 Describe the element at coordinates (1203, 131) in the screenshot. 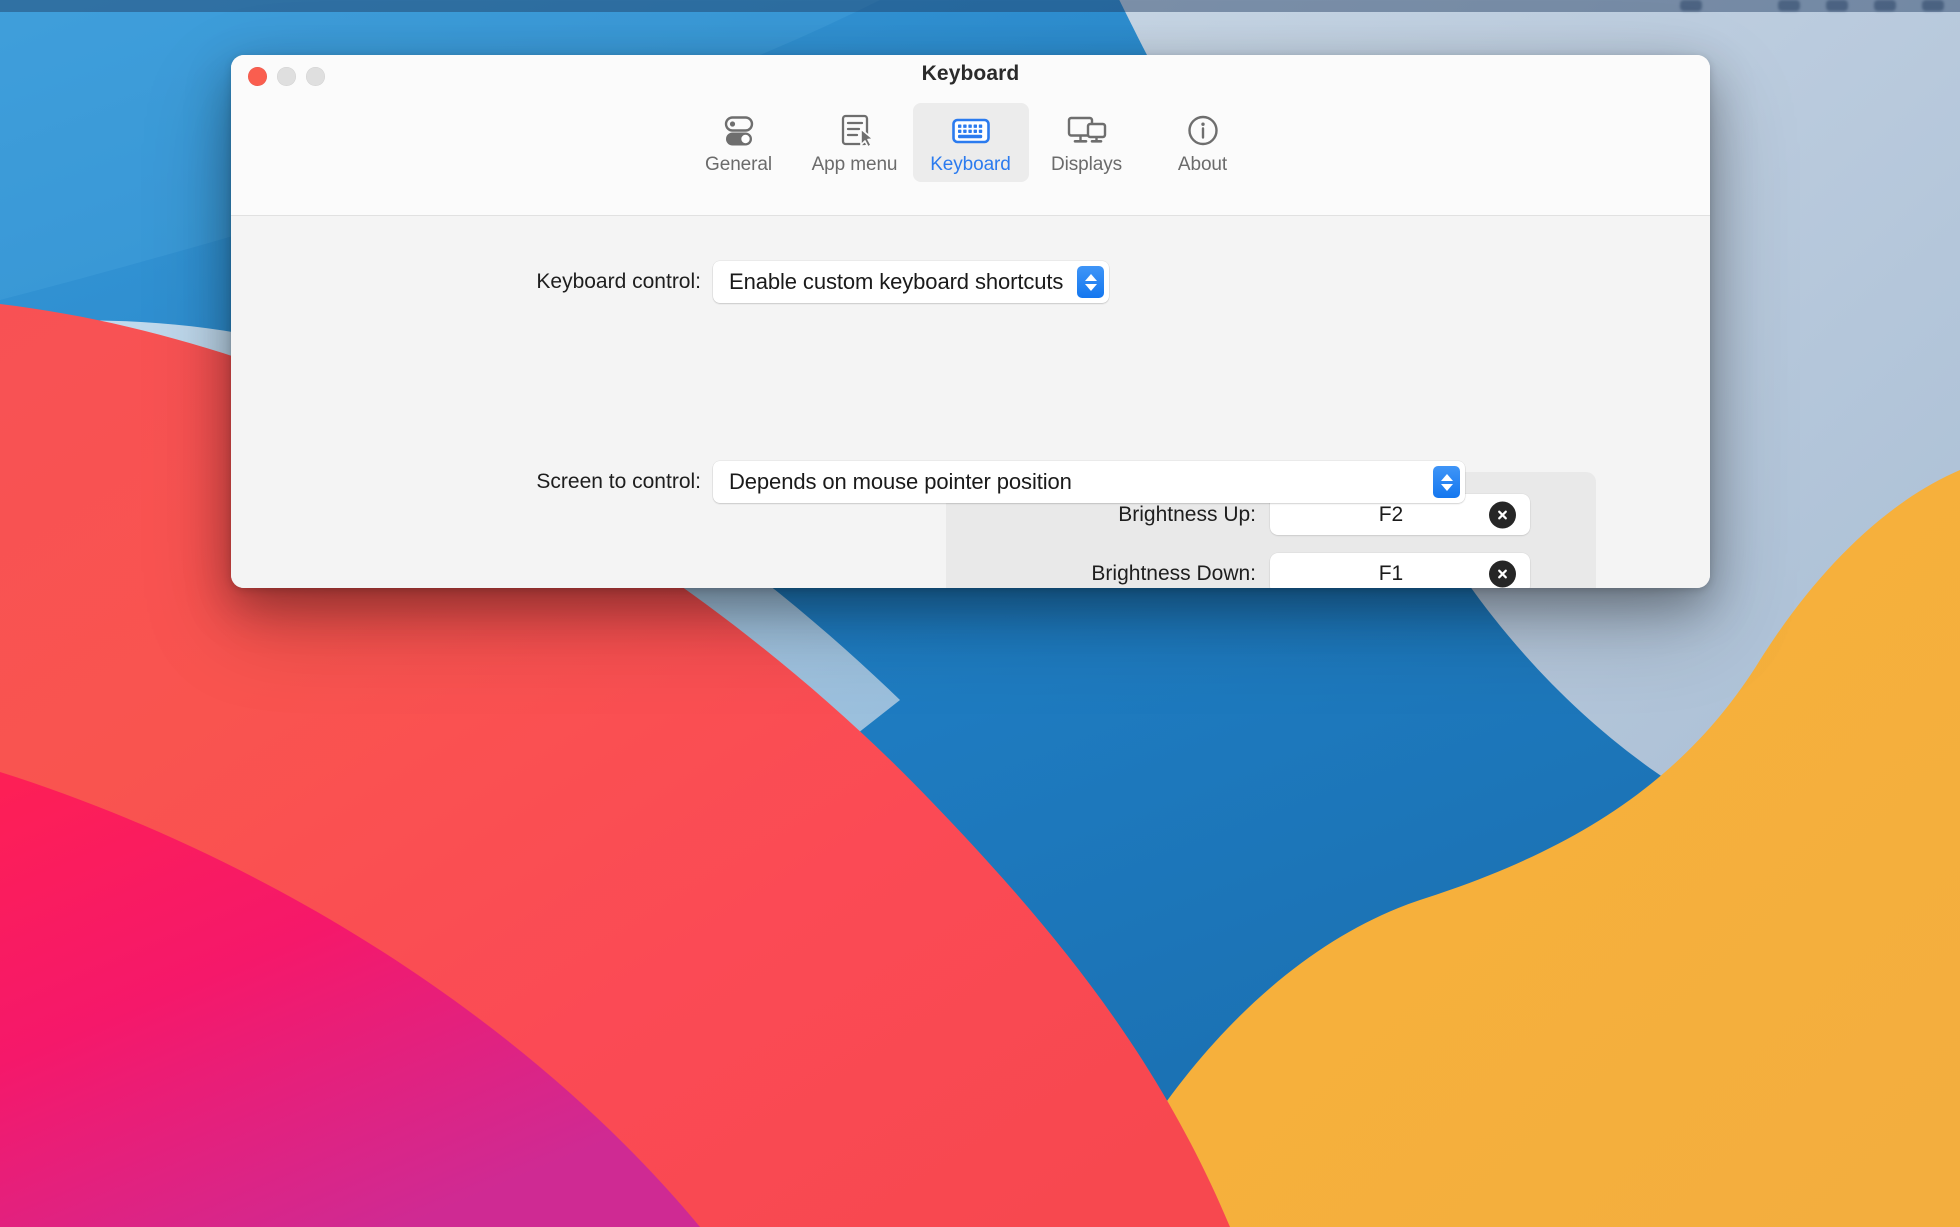

I see `info-circle-icon` at that location.